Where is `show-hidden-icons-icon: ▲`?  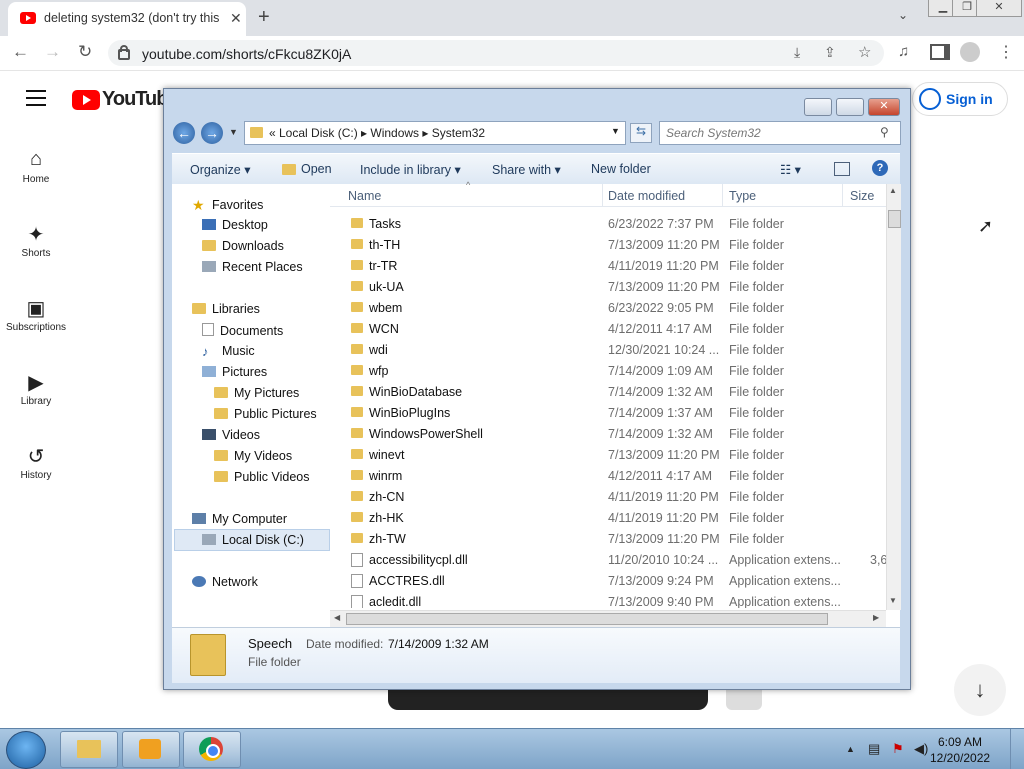 show-hidden-icons-icon: ▲ is located at coordinates (850, 749).